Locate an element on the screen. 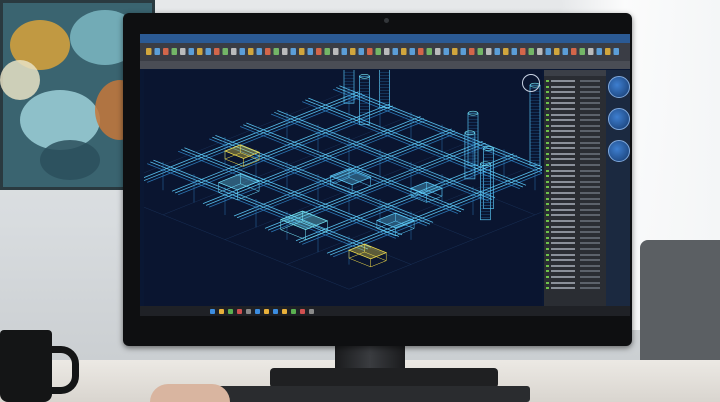 The width and height of the screenshot is (720, 402). compass-icon is located at coordinates (531, 83).